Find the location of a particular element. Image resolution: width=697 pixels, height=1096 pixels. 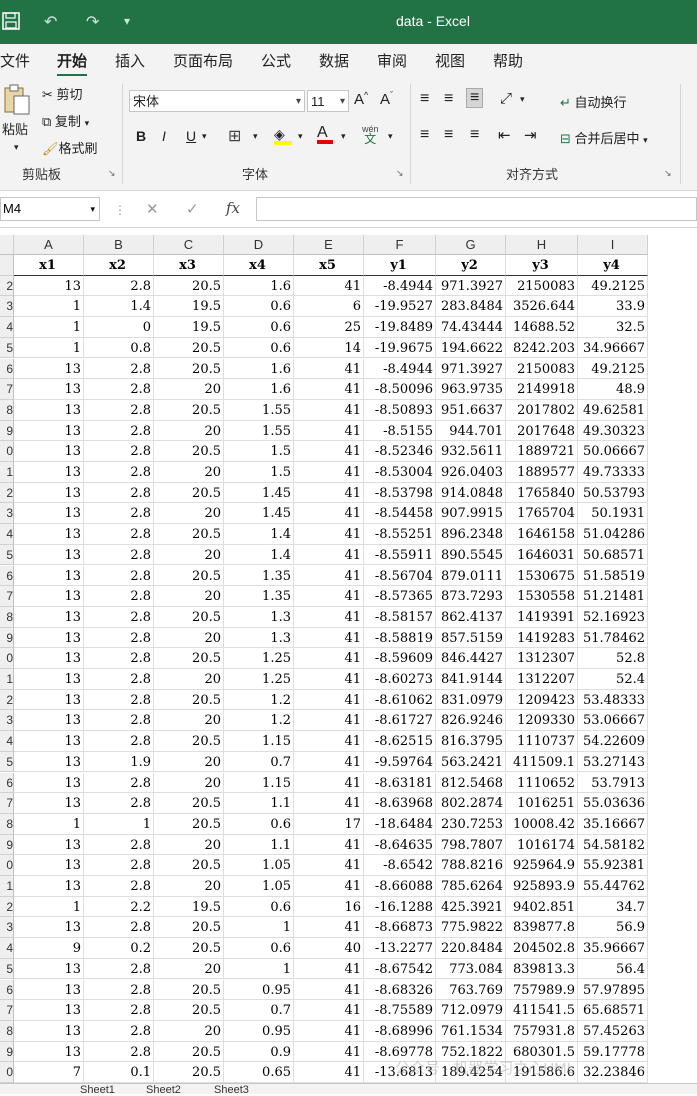

table-cell: -8.66088 is located at coordinates (400, 886).